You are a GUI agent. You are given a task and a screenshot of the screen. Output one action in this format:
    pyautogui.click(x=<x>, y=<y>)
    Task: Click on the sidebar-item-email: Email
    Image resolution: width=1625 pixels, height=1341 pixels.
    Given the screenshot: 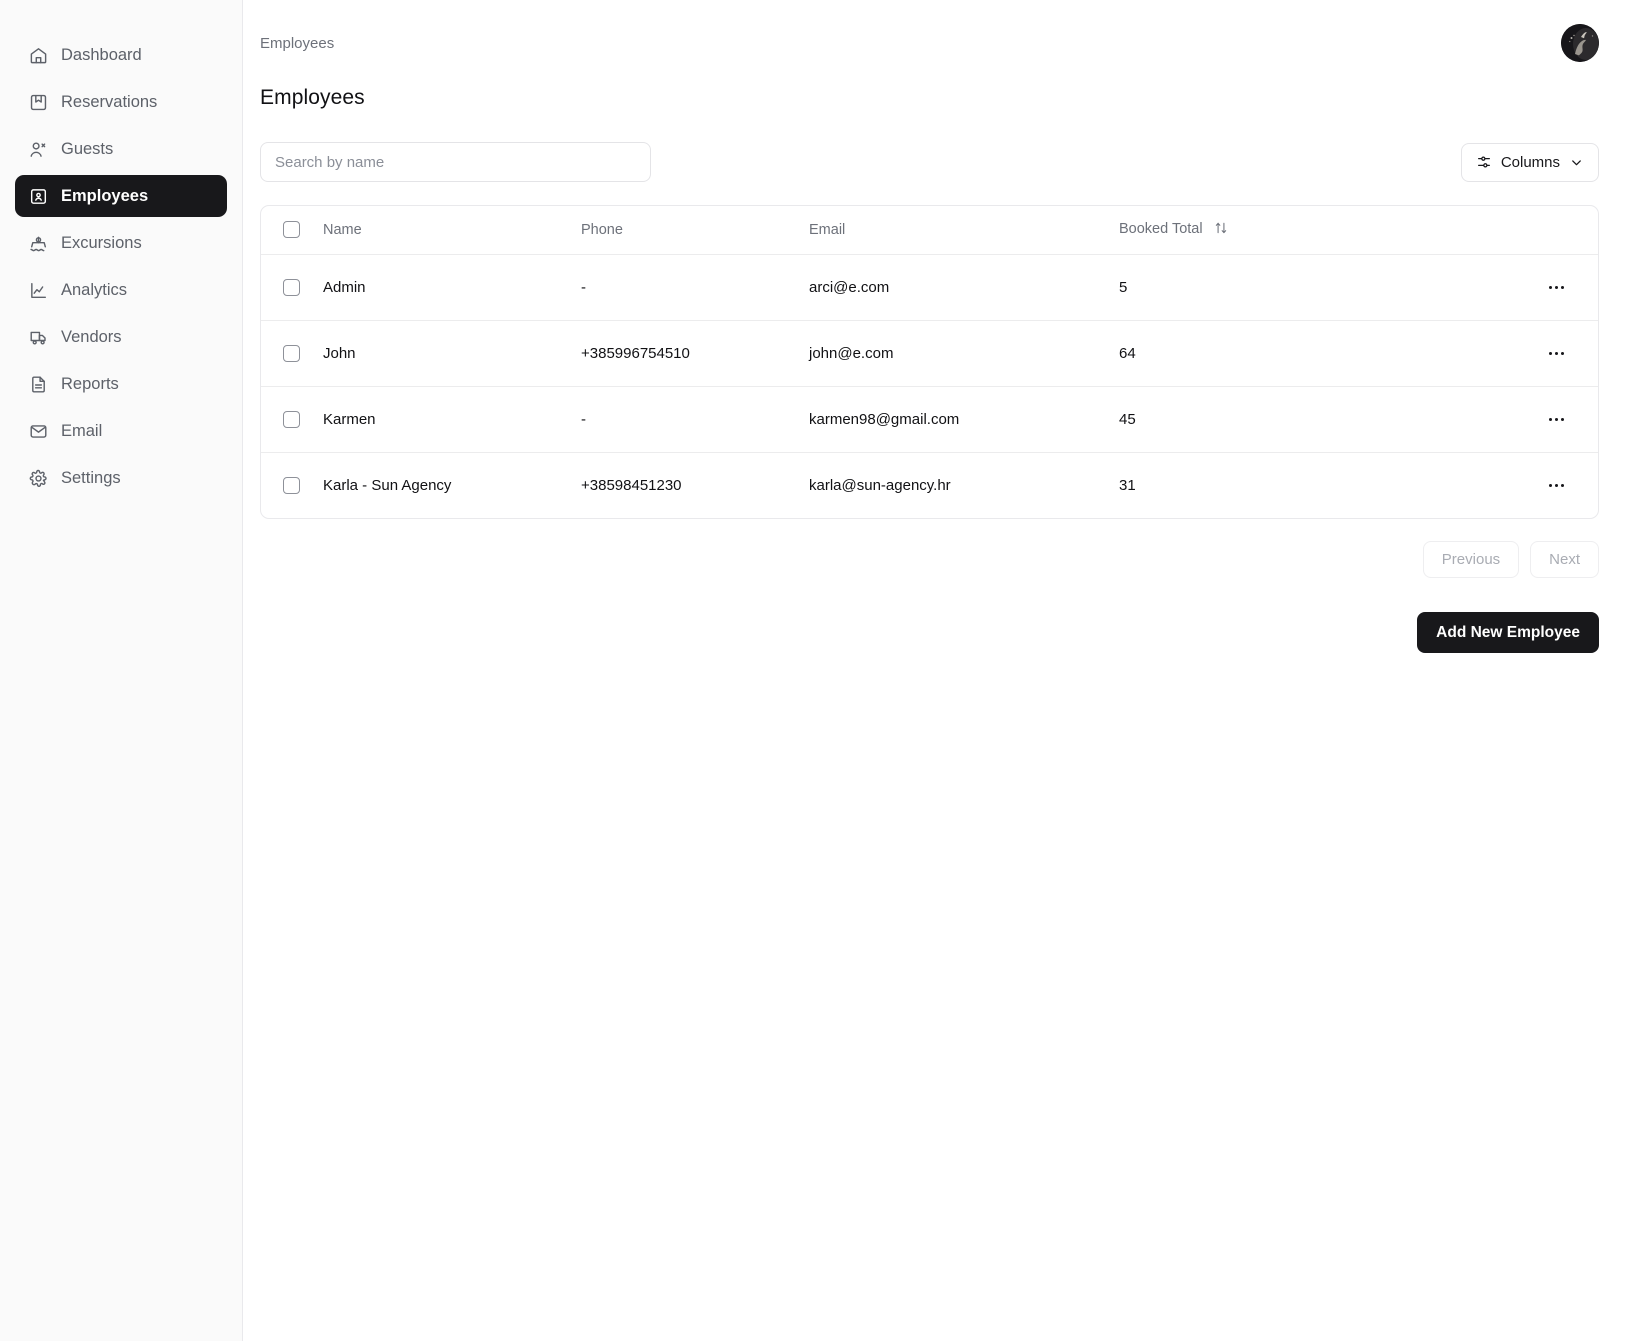 What is the action you would take?
    pyautogui.click(x=121, y=431)
    